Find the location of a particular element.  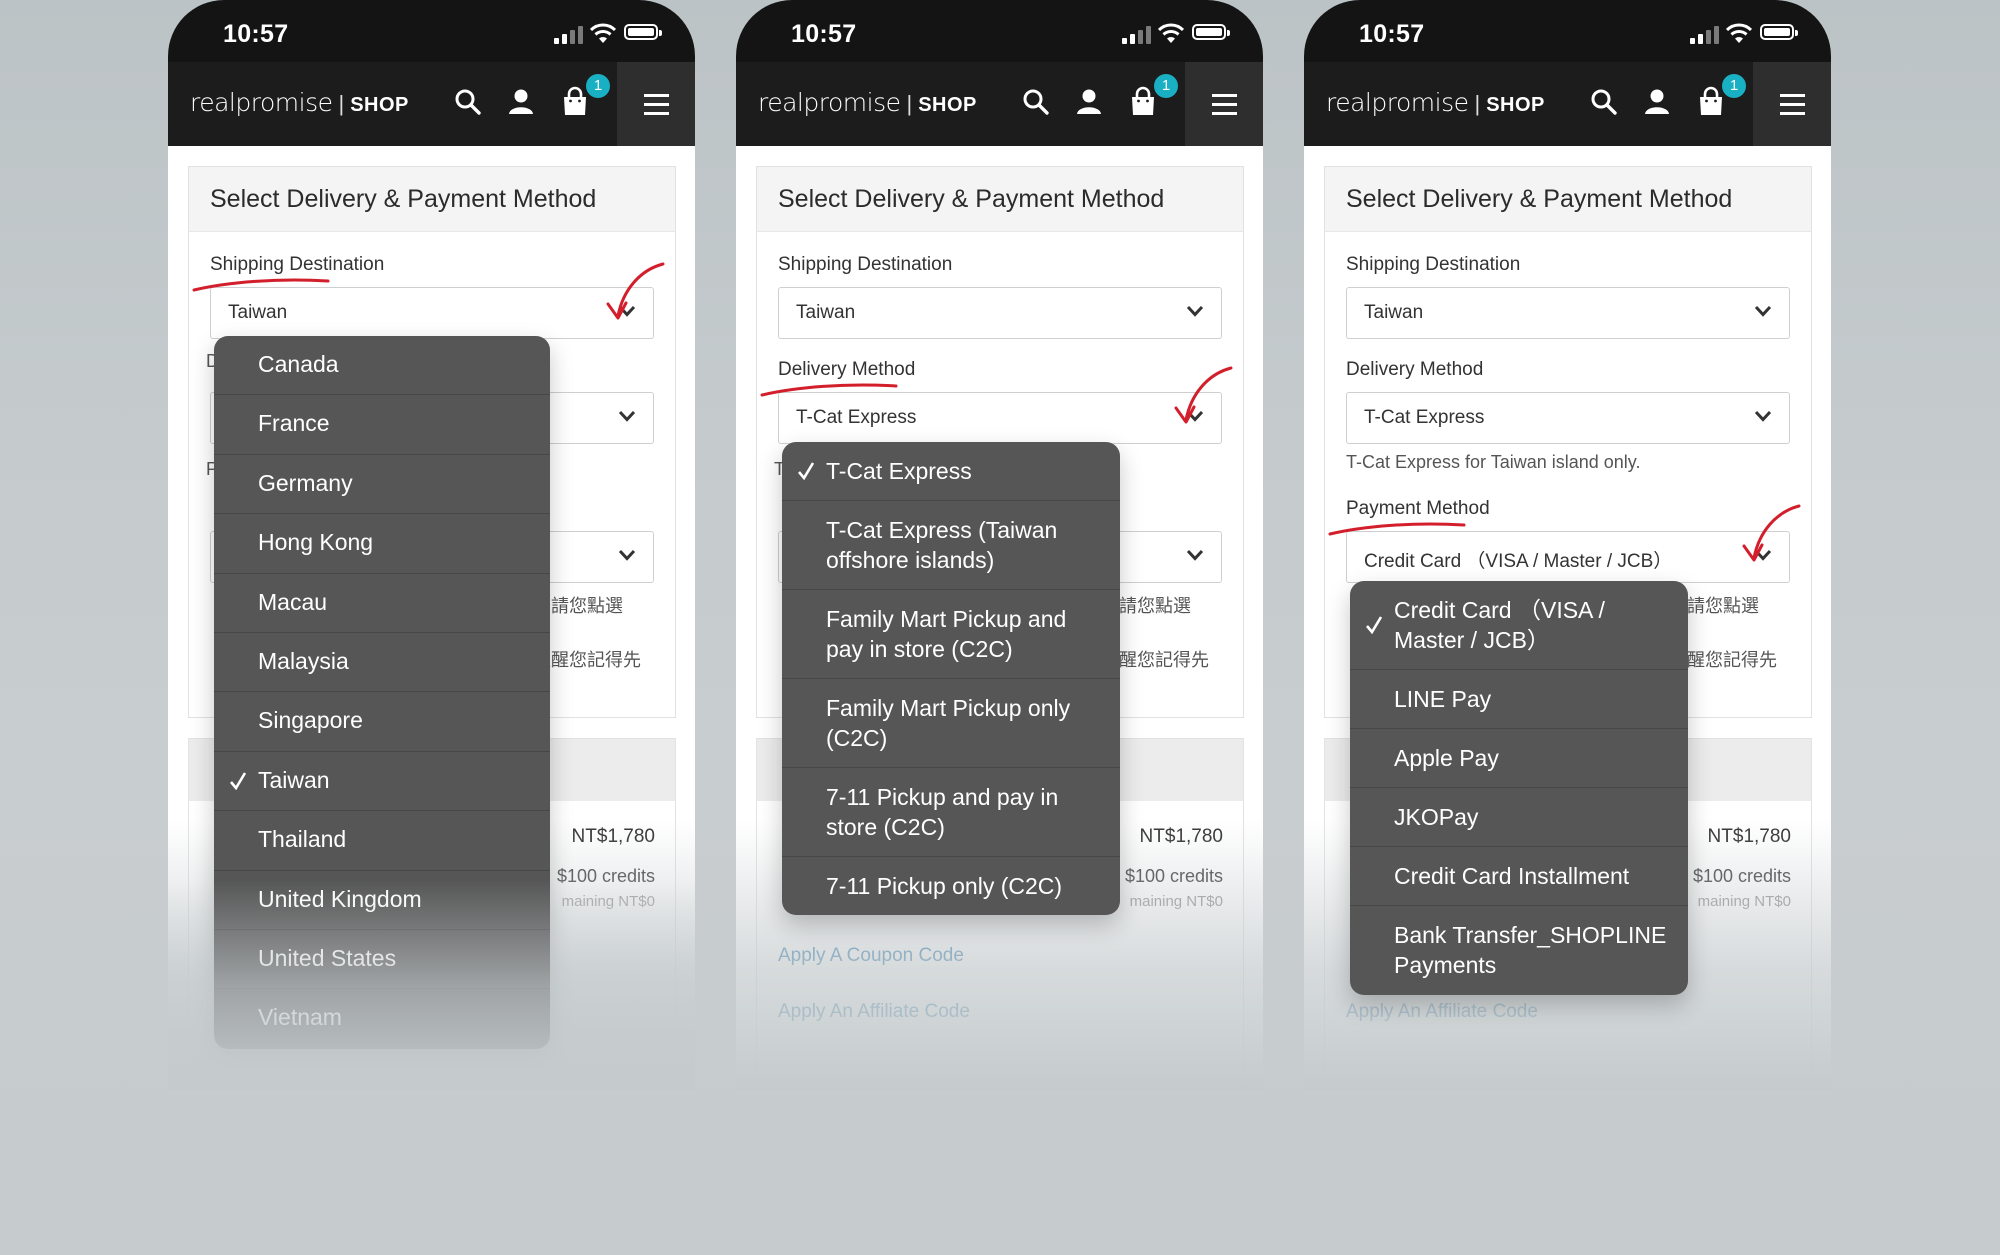

dropdown-option: France is located at coordinates (382, 425).